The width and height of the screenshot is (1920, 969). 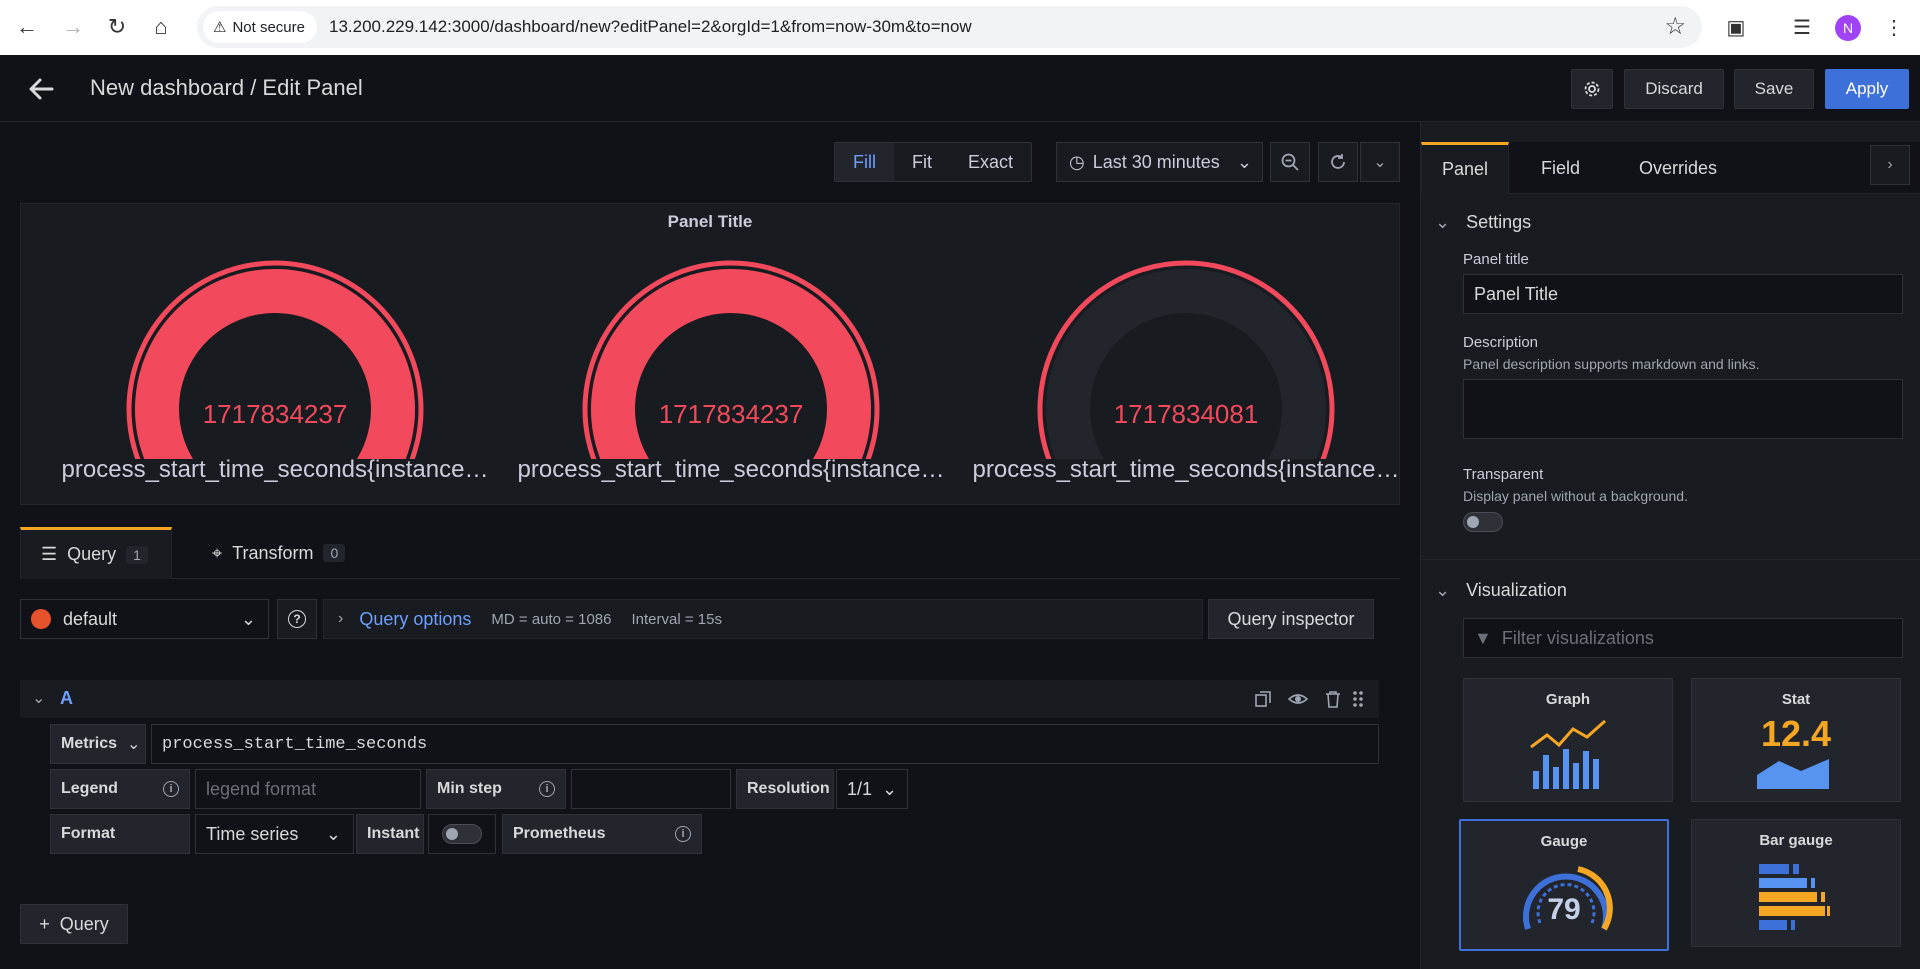 I want to click on delete-query-icon, so click(x=1333, y=699).